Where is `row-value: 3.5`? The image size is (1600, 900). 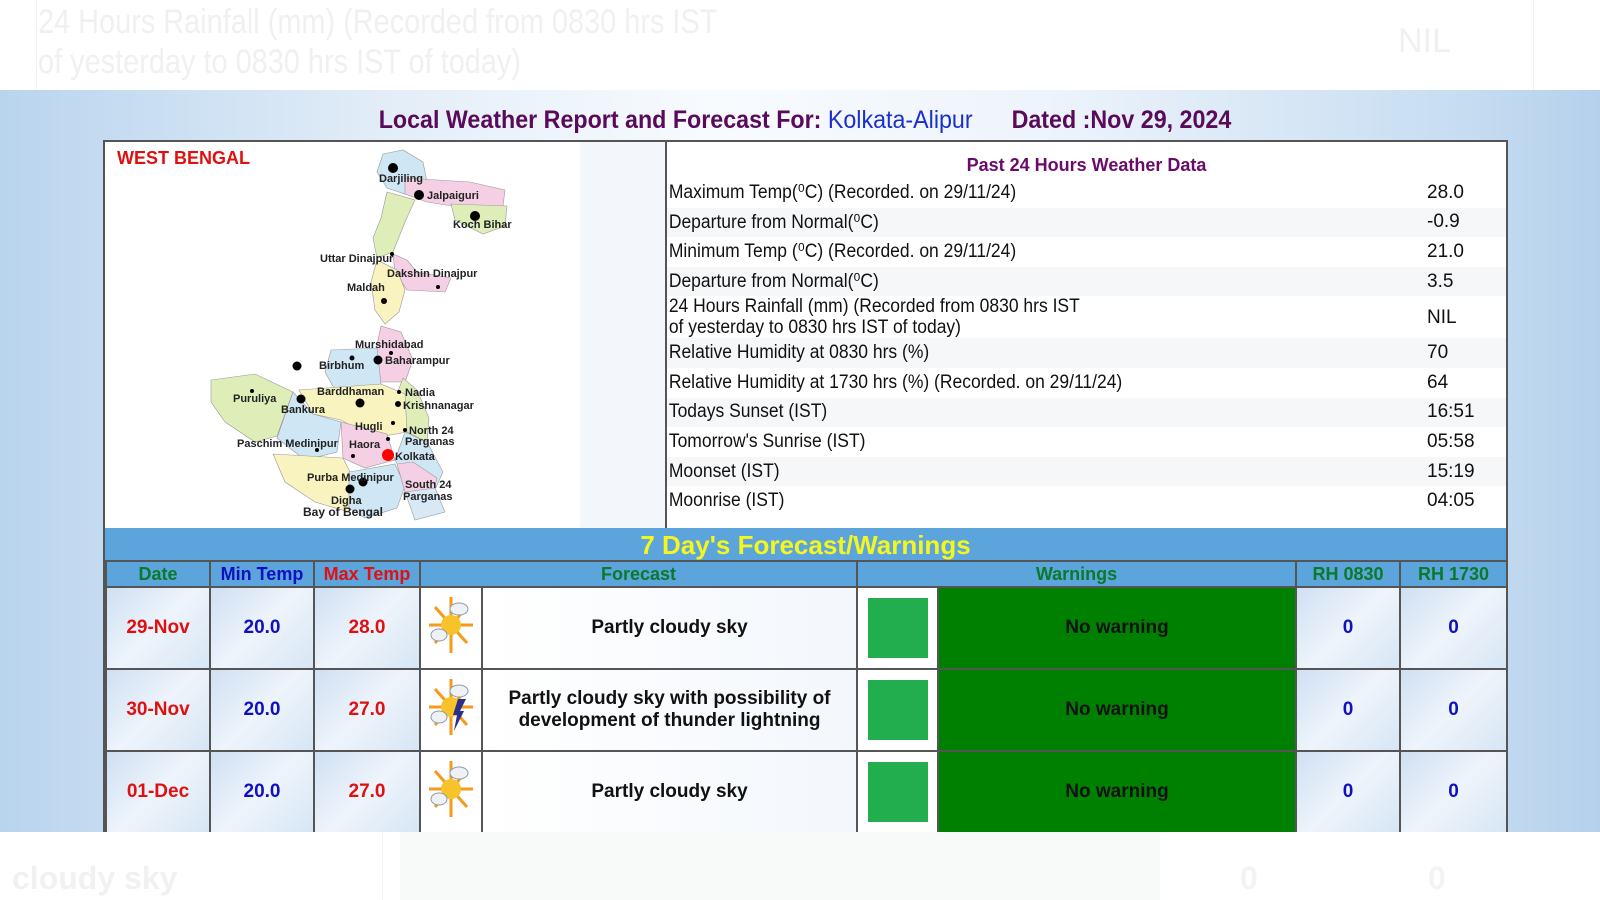
row-value: 3.5 is located at coordinates (1440, 281).